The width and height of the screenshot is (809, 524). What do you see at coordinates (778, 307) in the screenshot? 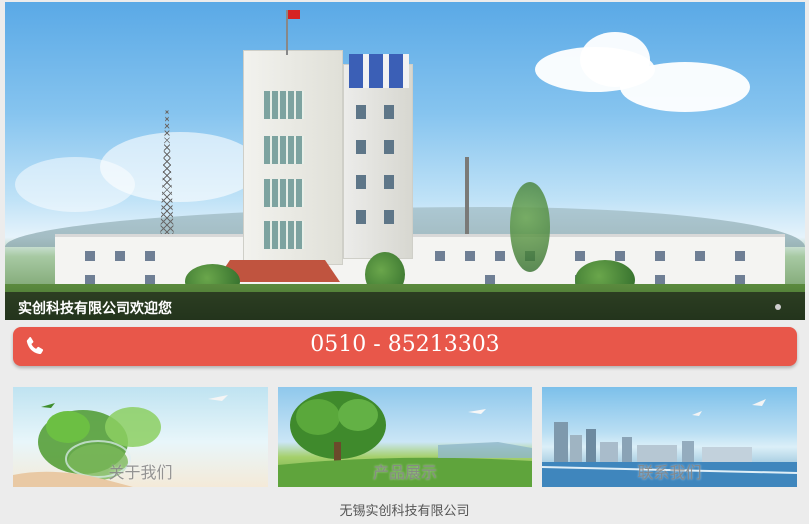
I see `slide-indicator-dot` at bounding box center [778, 307].